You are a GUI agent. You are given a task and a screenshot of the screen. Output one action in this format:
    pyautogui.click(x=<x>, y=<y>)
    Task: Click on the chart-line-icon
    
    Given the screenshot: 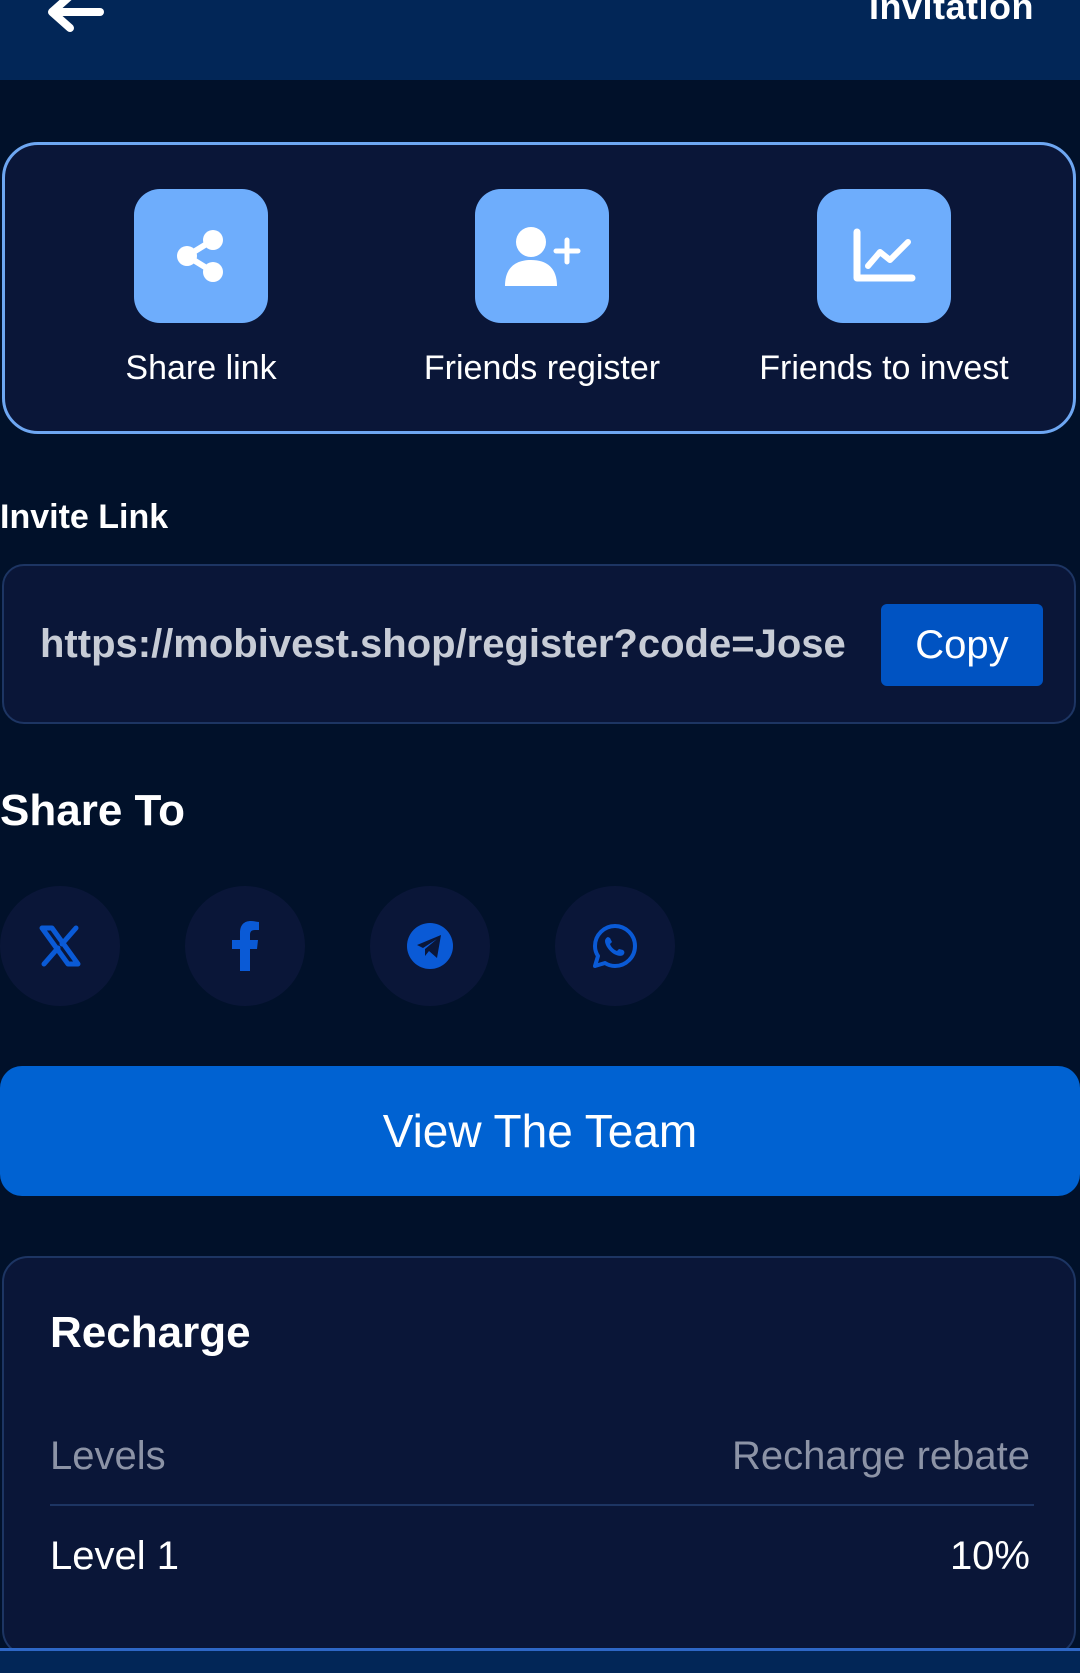 What is the action you would take?
    pyautogui.click(x=884, y=255)
    